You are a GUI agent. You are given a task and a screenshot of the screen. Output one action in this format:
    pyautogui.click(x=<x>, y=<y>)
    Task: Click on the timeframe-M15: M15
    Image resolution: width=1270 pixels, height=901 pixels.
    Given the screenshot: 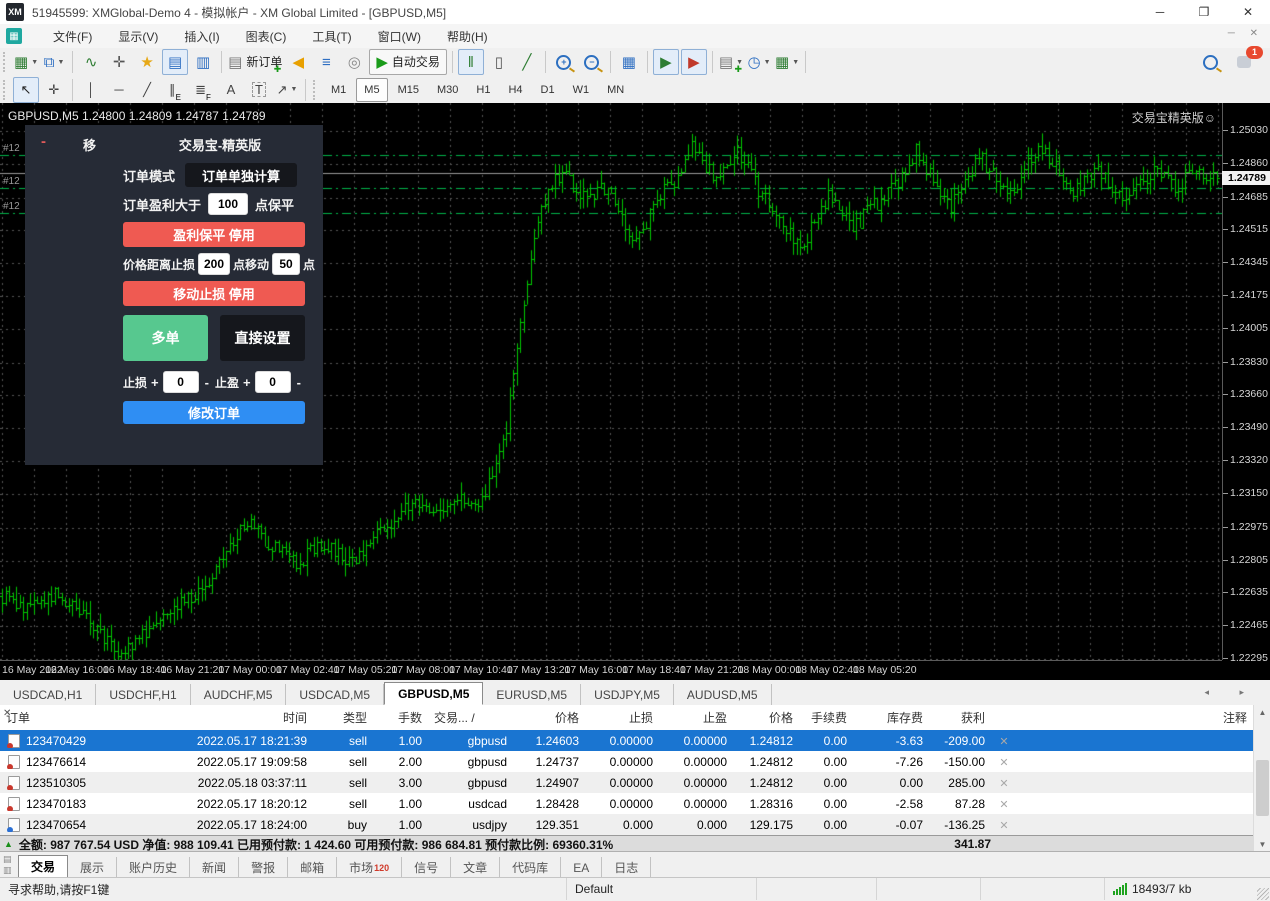 What is the action you would take?
    pyautogui.click(x=408, y=90)
    